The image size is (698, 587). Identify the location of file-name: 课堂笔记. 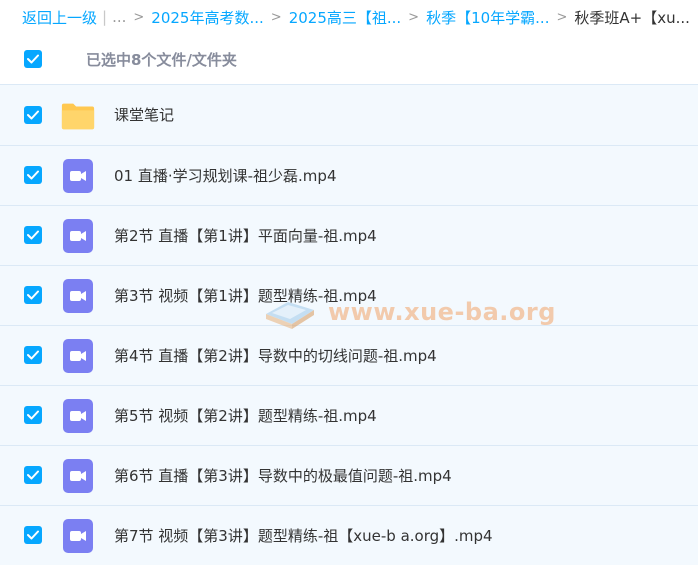
(144, 115).